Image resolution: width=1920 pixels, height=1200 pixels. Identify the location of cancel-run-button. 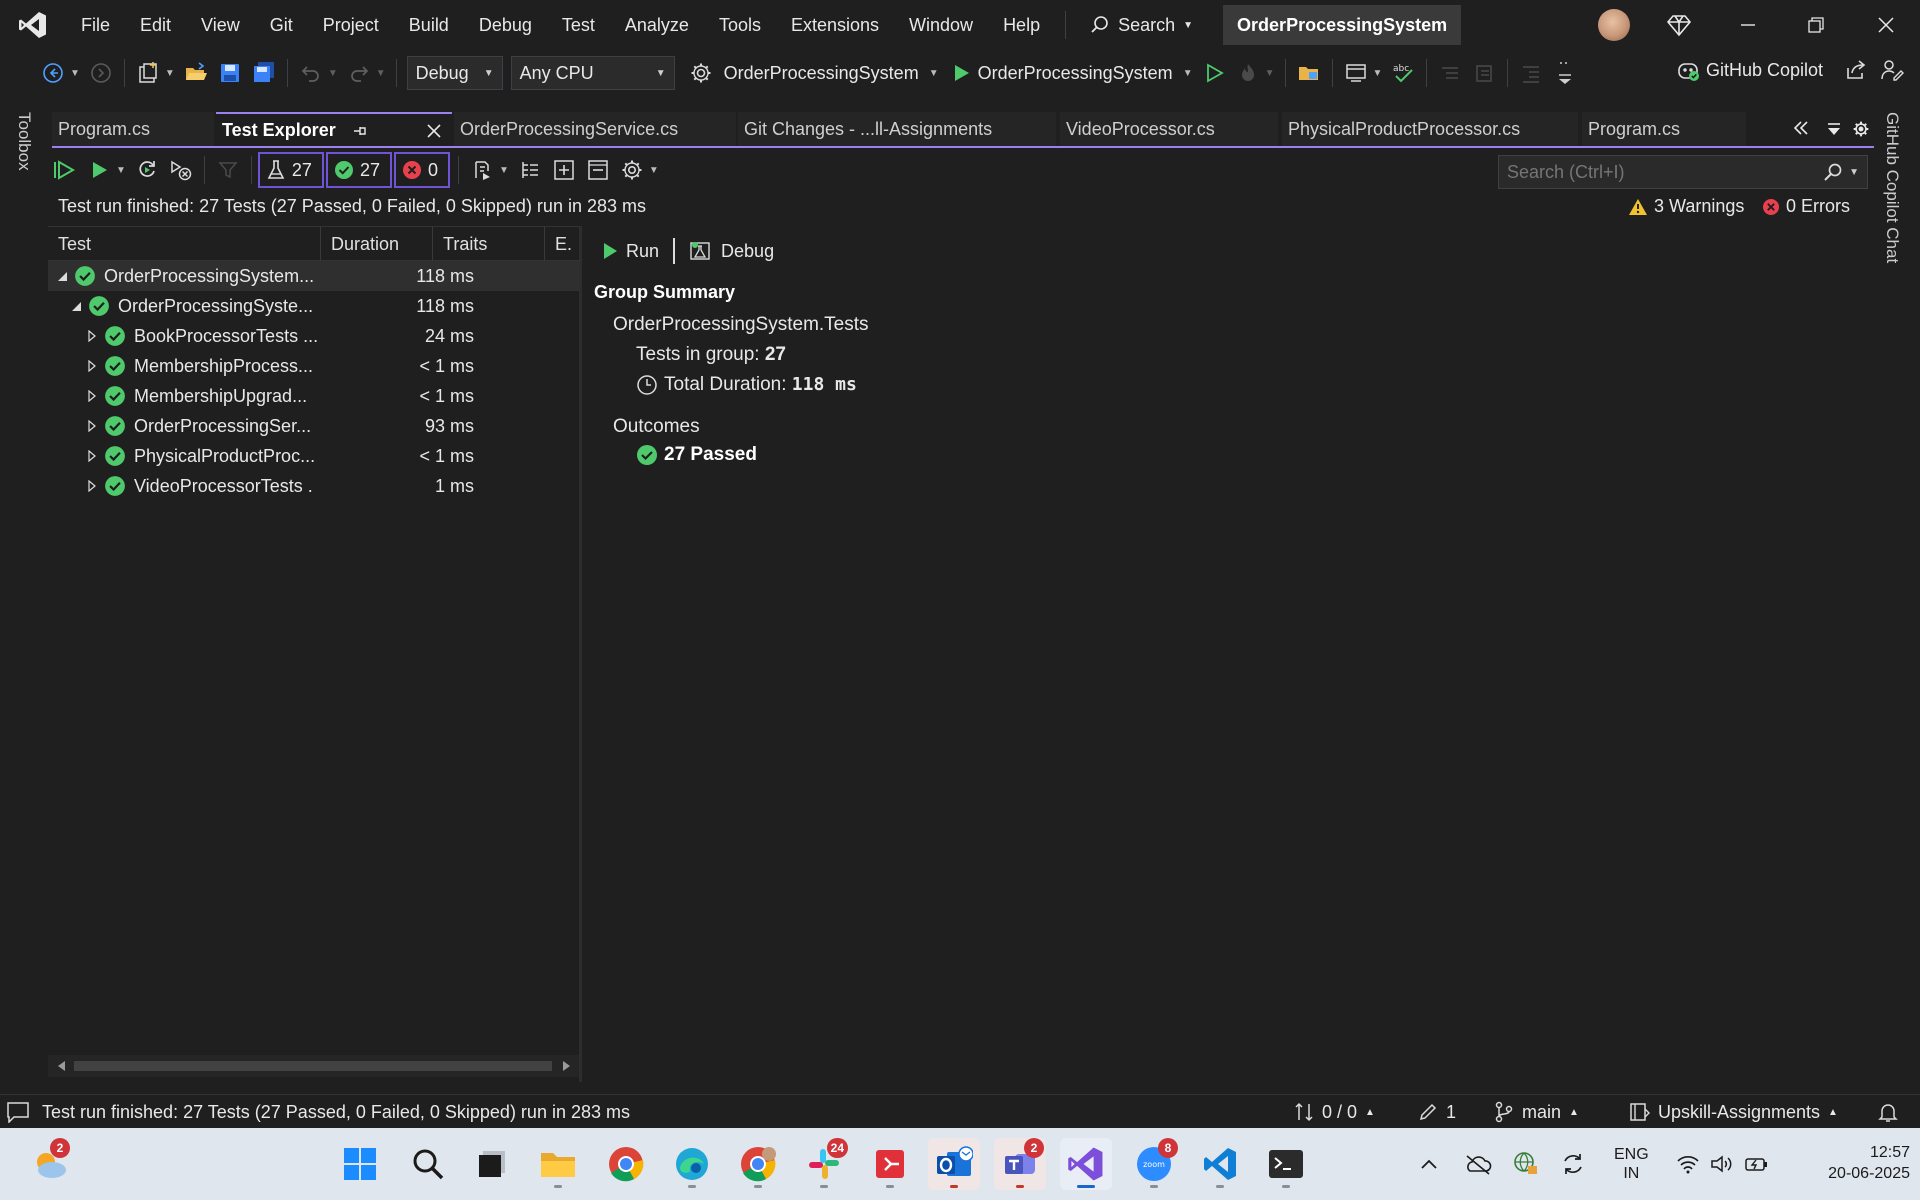
(181, 170).